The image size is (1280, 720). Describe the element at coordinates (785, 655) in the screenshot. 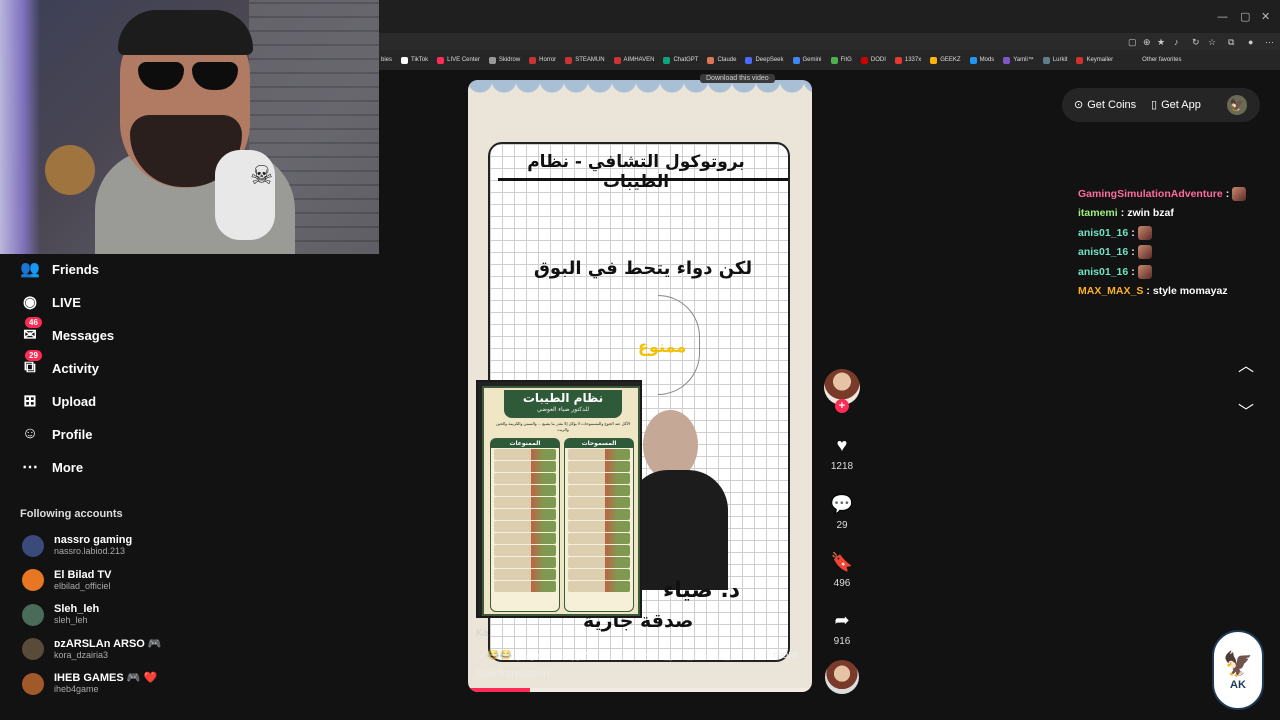

I see `caption-more-button: more` at that location.